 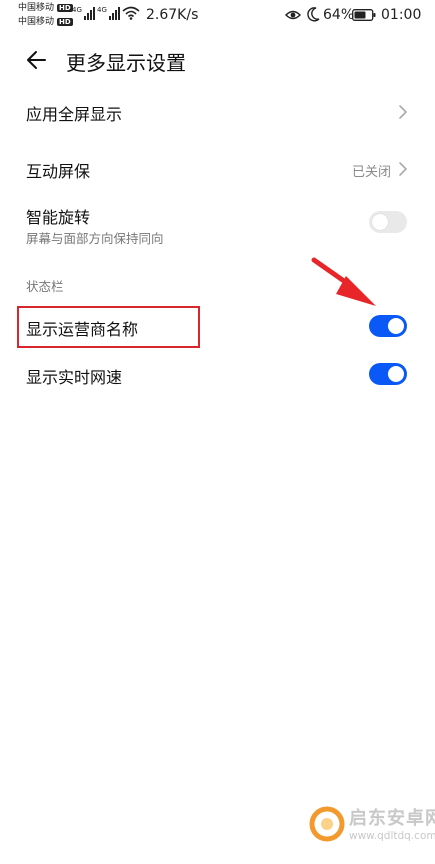 I want to click on moon-icon, so click(x=313, y=14).